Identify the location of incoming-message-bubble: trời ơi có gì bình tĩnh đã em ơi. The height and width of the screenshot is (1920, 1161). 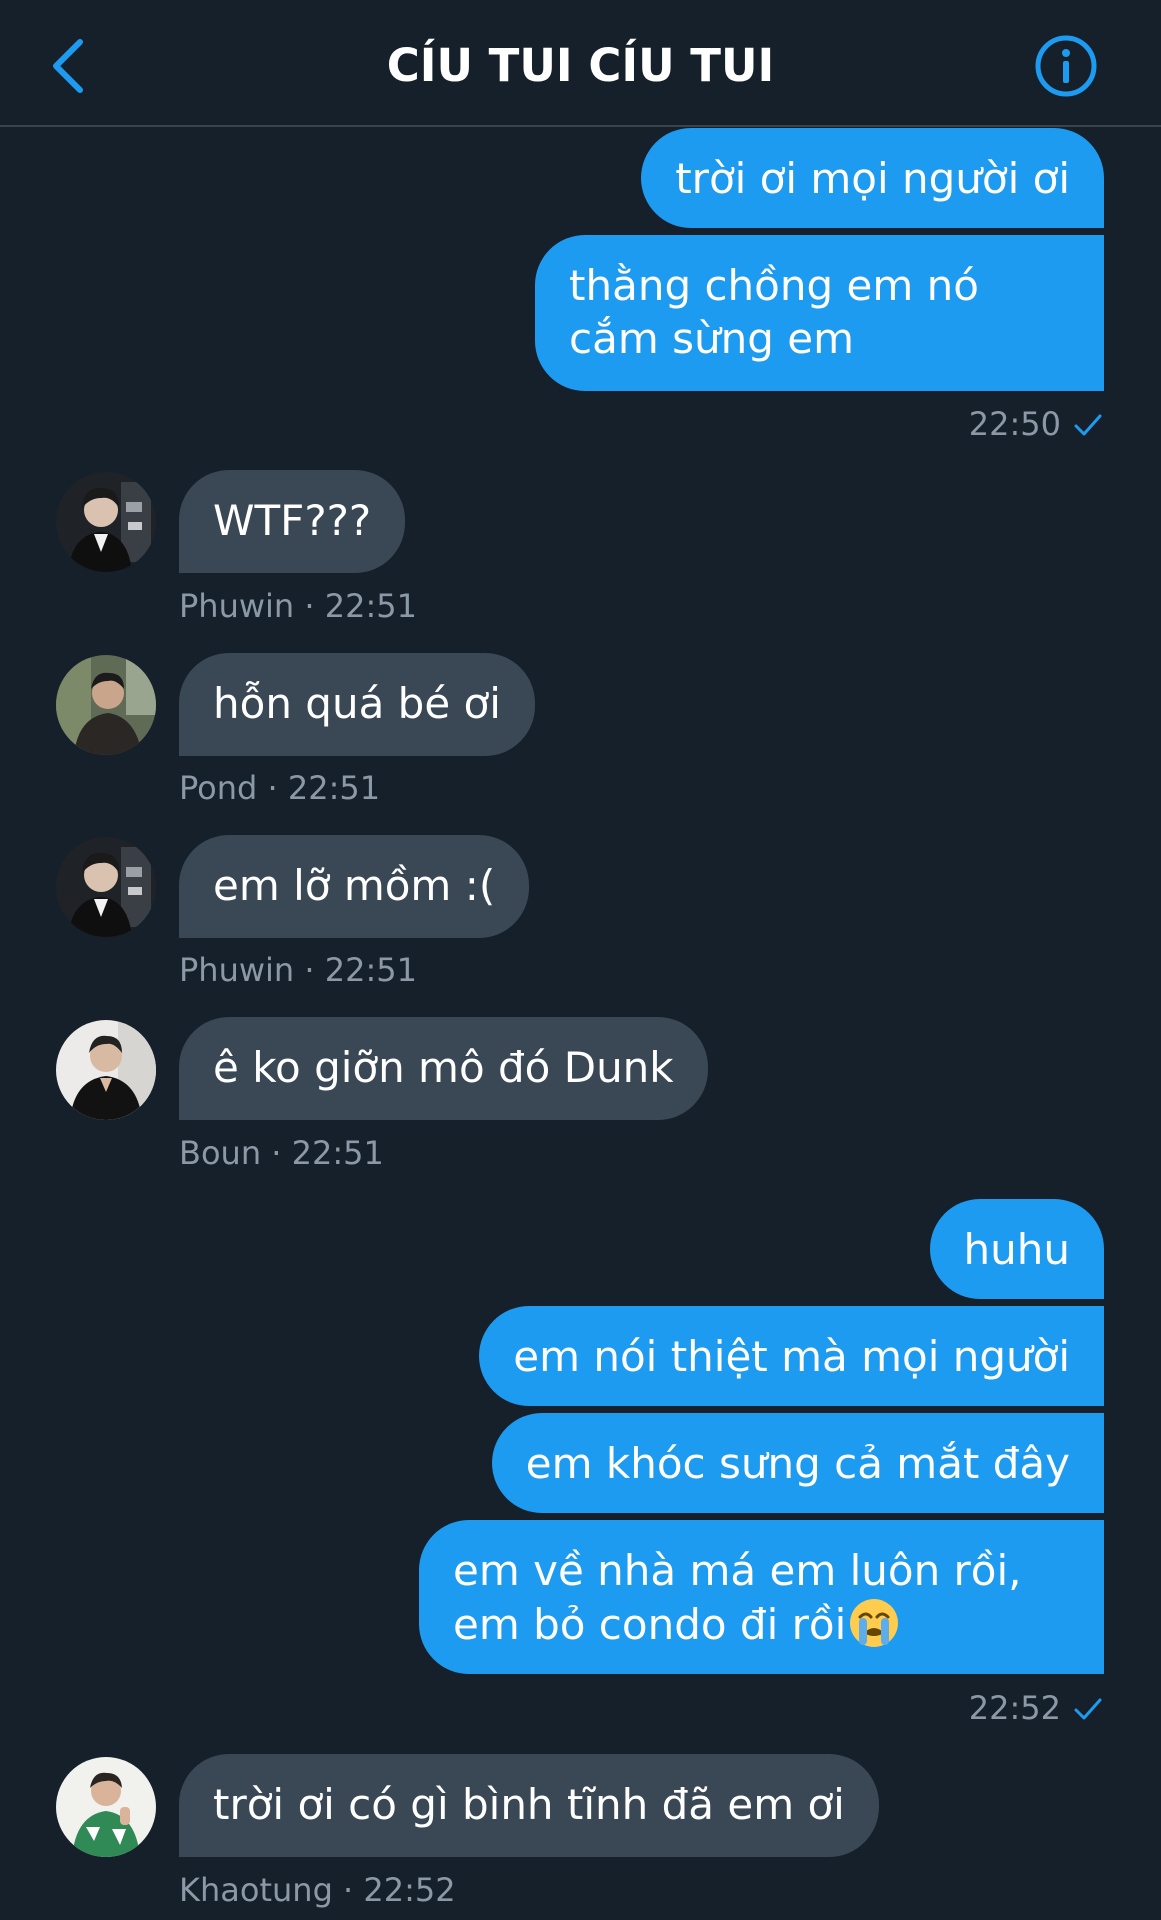
(529, 1805).